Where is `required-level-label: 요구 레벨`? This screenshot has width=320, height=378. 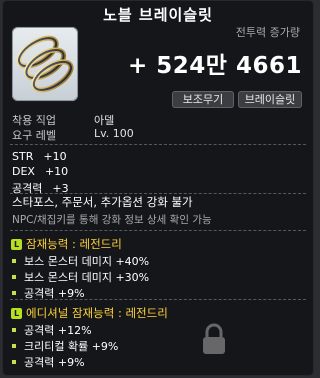
required-level-label: 요구 레벨 is located at coordinates (34, 135).